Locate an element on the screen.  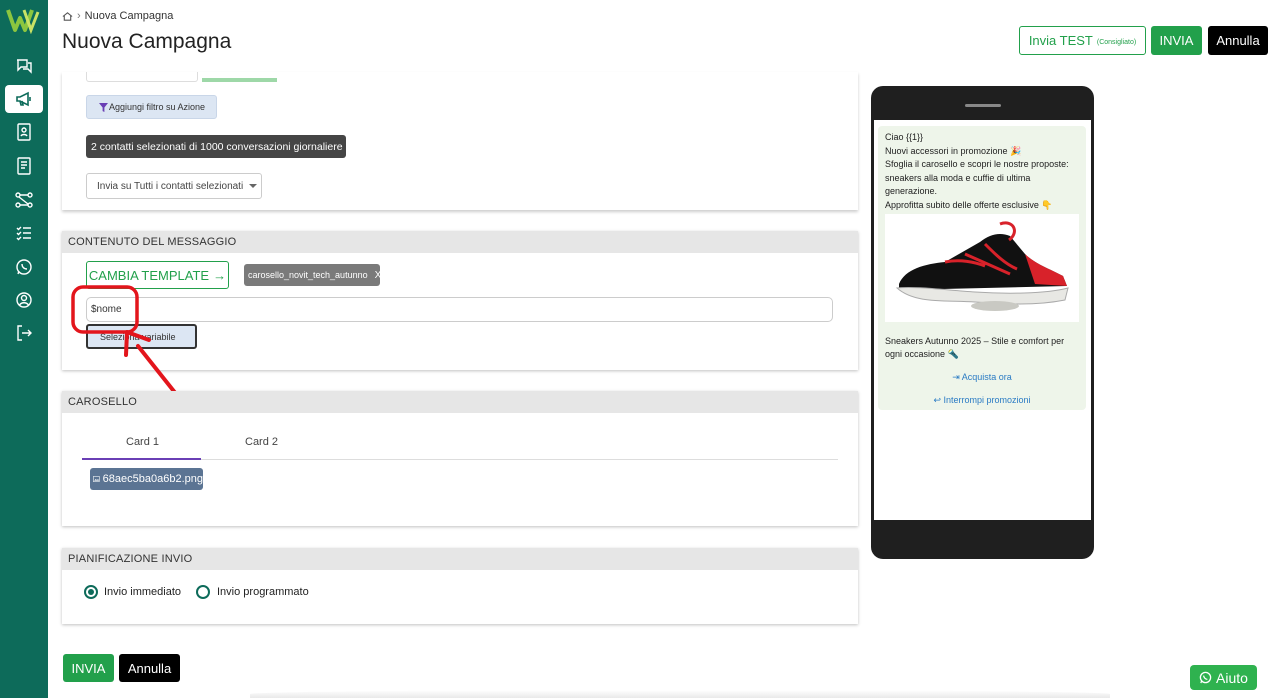
tab-card-2: Card 2 is located at coordinates (261, 442).